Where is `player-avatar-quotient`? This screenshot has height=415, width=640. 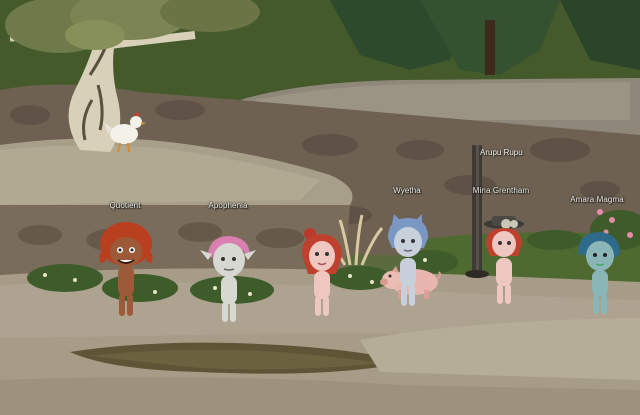
player-avatar-quotient is located at coordinates (126, 272).